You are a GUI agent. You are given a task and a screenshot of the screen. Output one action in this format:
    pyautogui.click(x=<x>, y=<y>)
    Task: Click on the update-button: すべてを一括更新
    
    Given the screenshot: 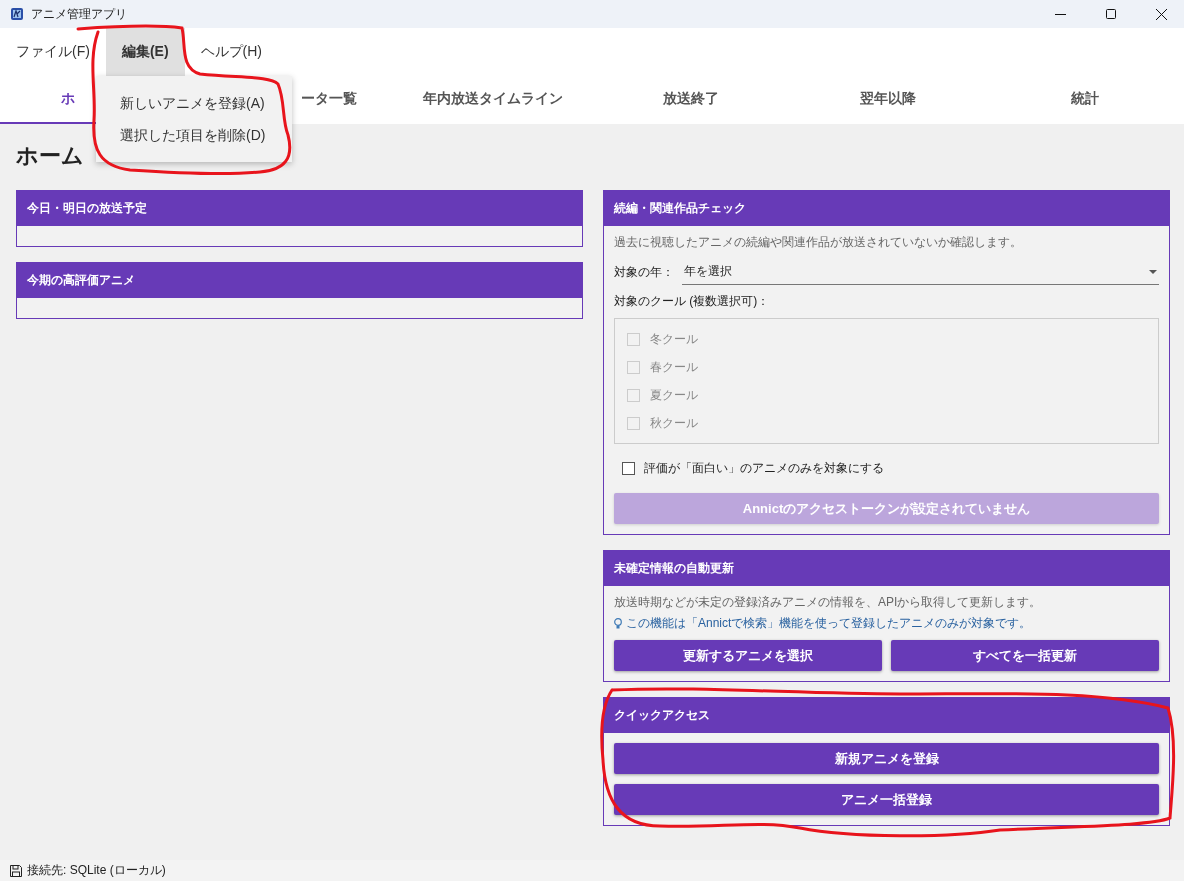 What is the action you would take?
    pyautogui.click(x=1025, y=655)
    